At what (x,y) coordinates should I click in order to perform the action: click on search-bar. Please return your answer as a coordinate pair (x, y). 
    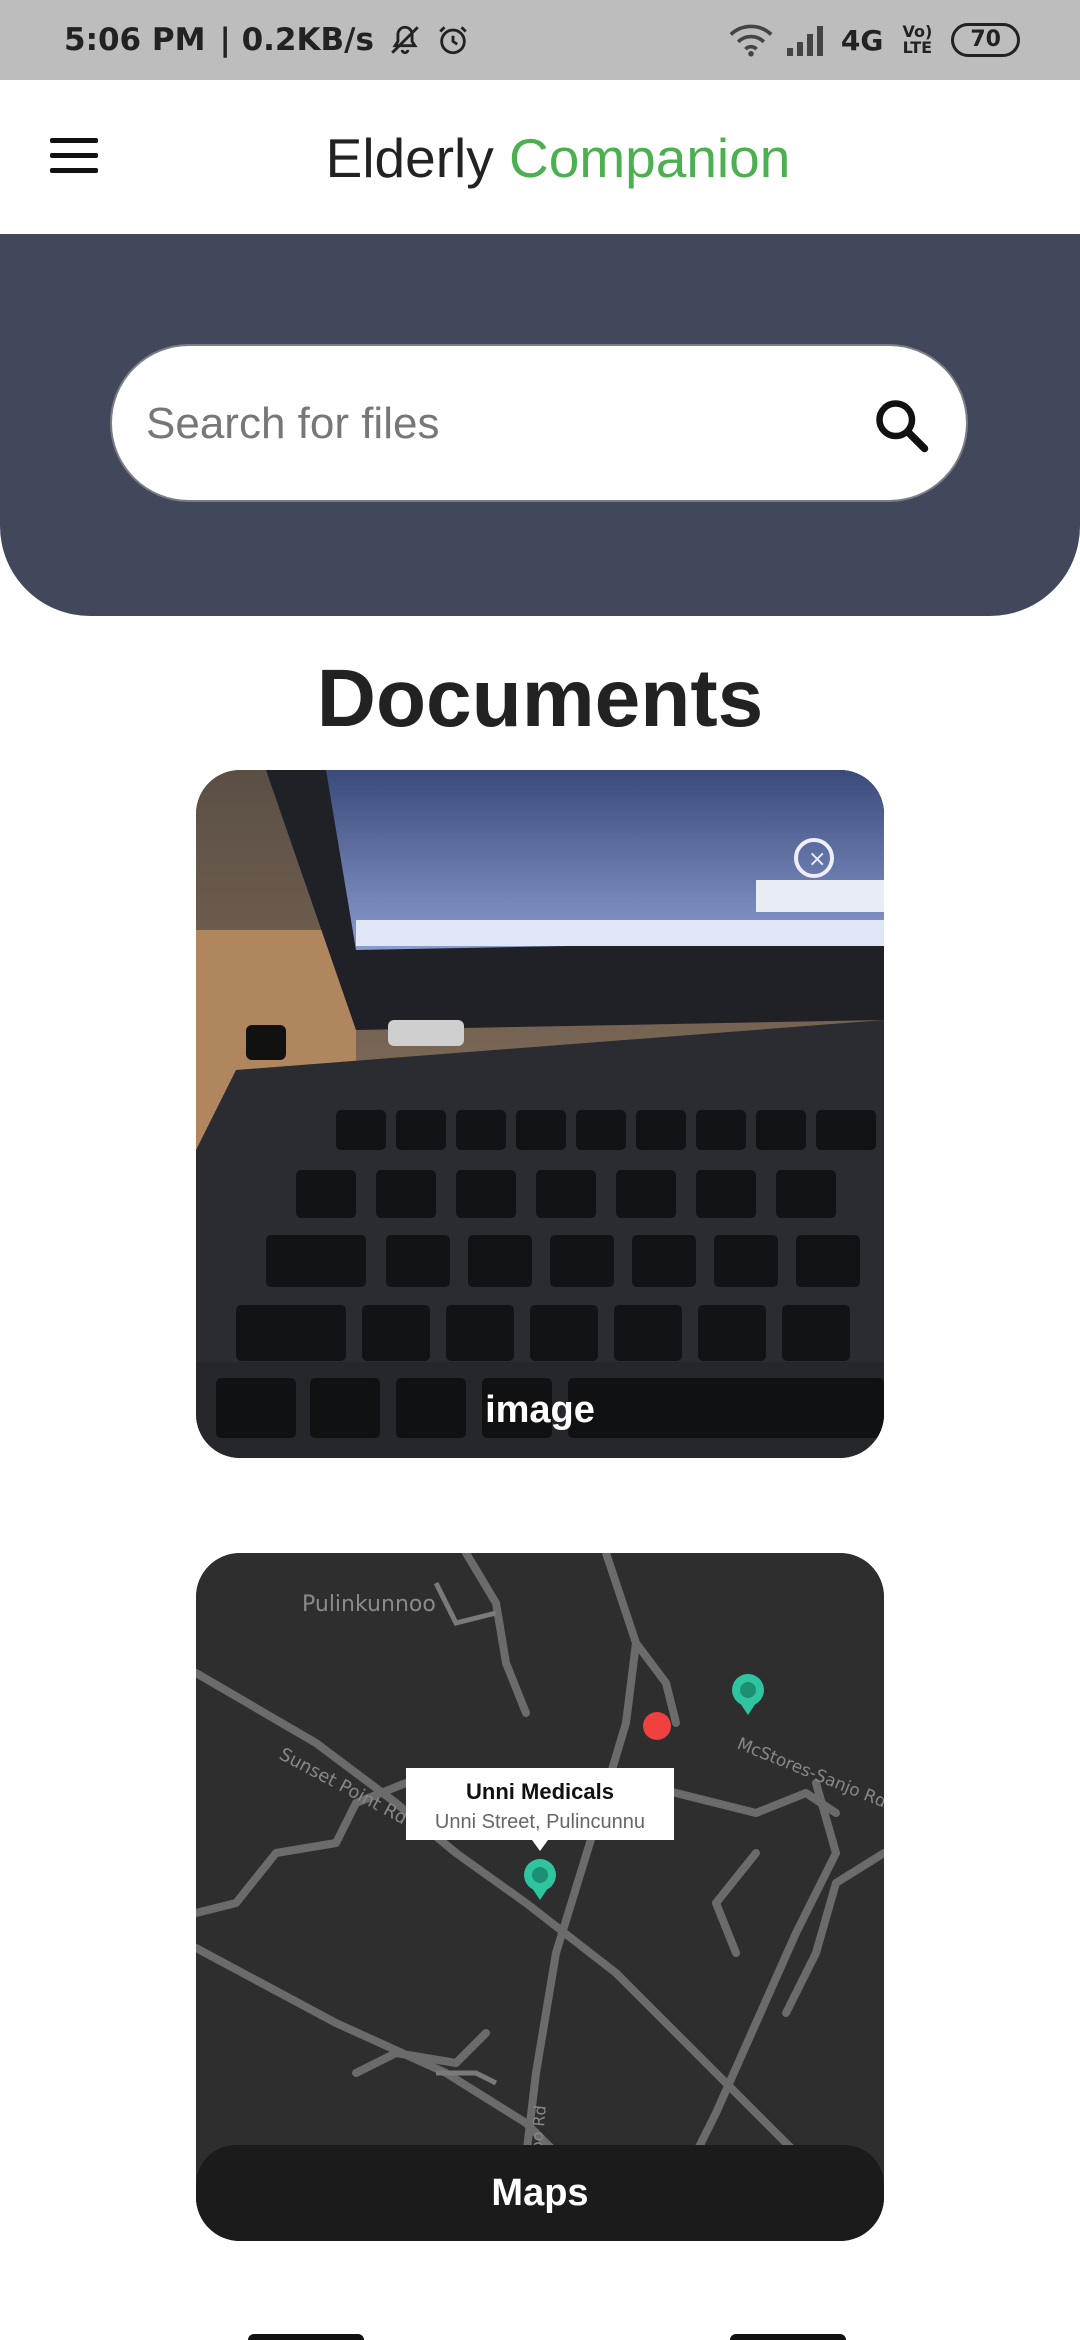
    Looking at the image, I should click on (539, 423).